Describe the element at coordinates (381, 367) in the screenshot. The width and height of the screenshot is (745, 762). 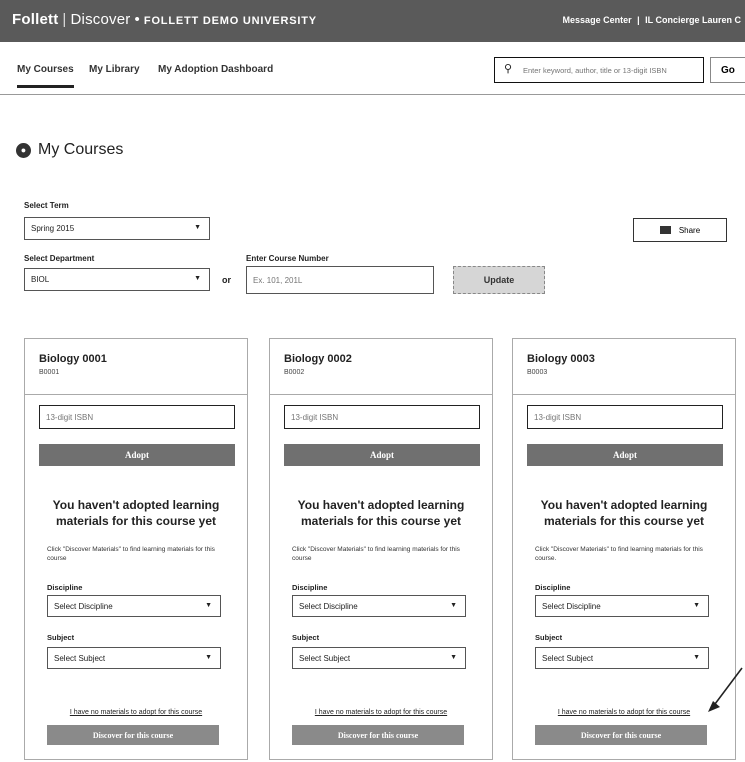
I see `course-card-header: Biology 0002 B0002` at that location.